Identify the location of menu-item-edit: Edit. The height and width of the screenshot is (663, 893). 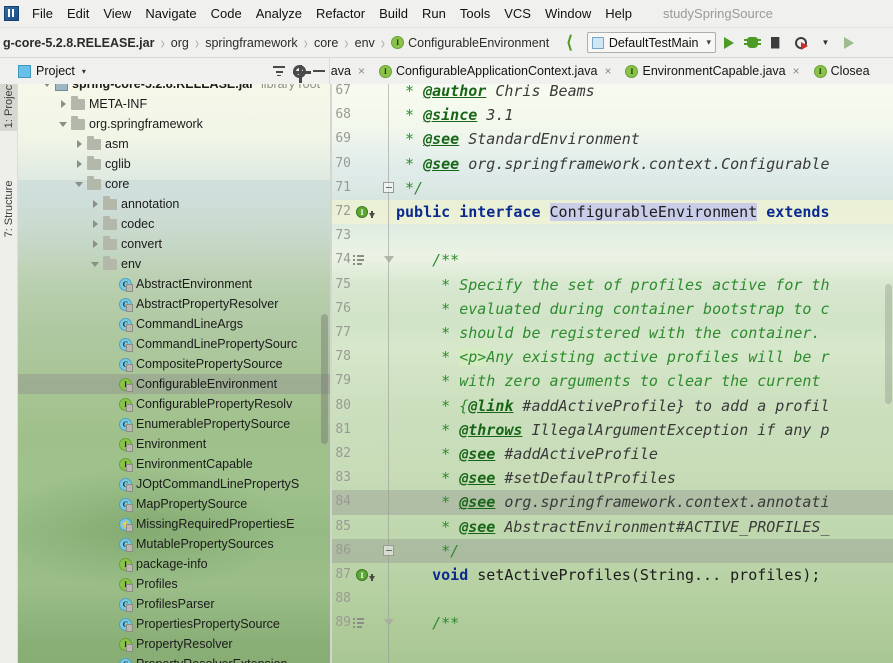
(78, 14).